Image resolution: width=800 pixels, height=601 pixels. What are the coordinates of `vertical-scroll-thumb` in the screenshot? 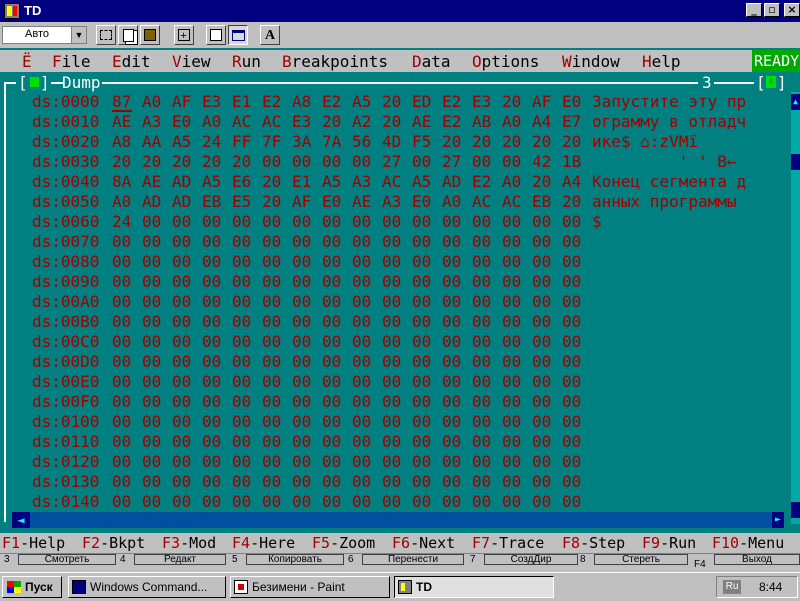 It's located at (795, 162).